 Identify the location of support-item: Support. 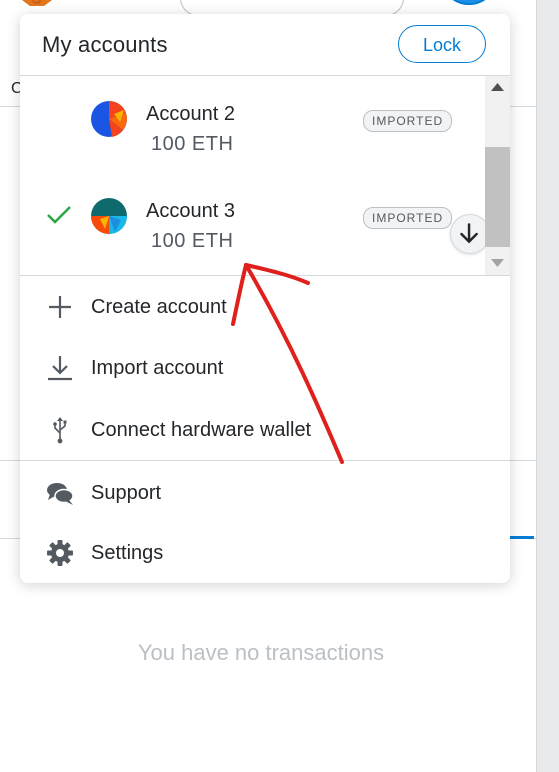
(265, 493).